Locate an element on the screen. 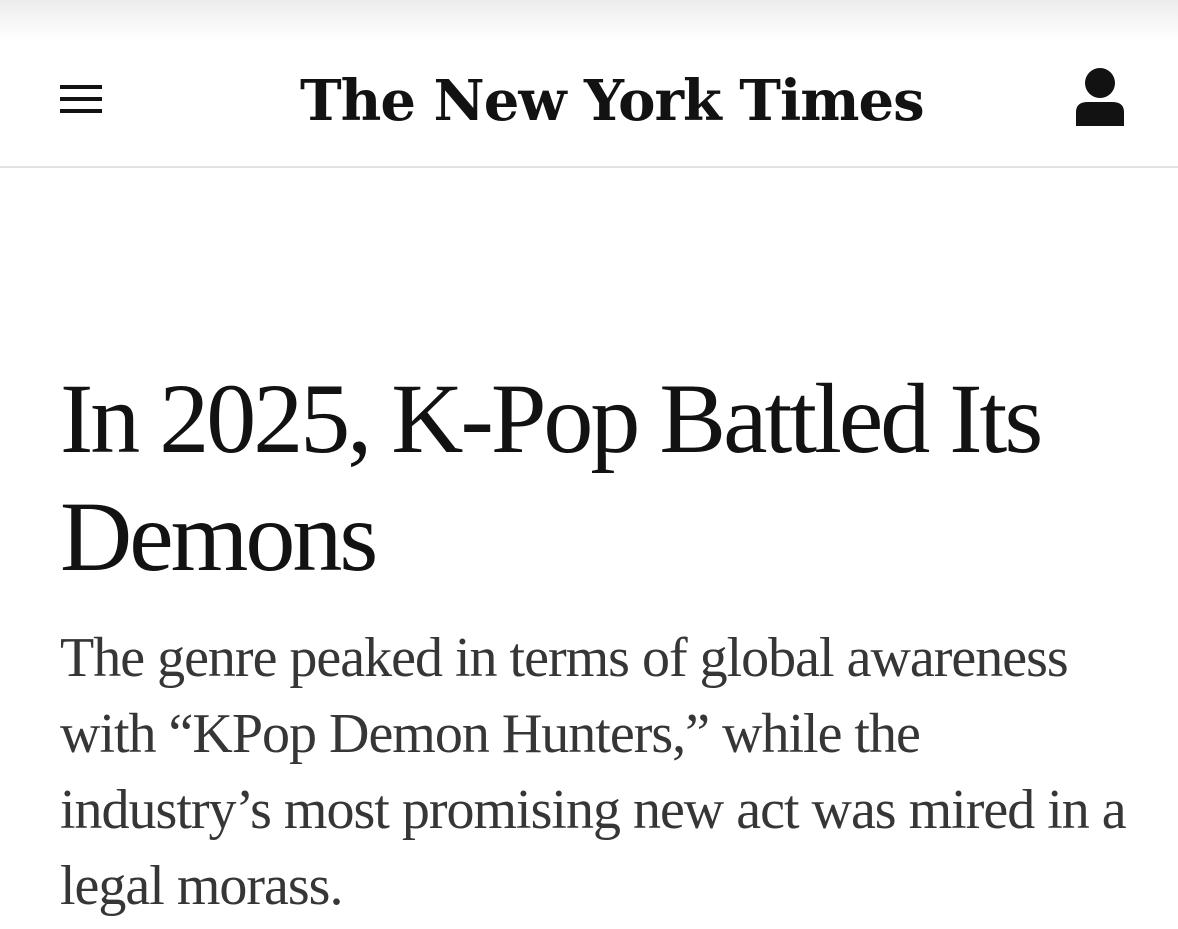 The image size is (1178, 929). nyt-logo: The New York Times is located at coordinates (612, 101).